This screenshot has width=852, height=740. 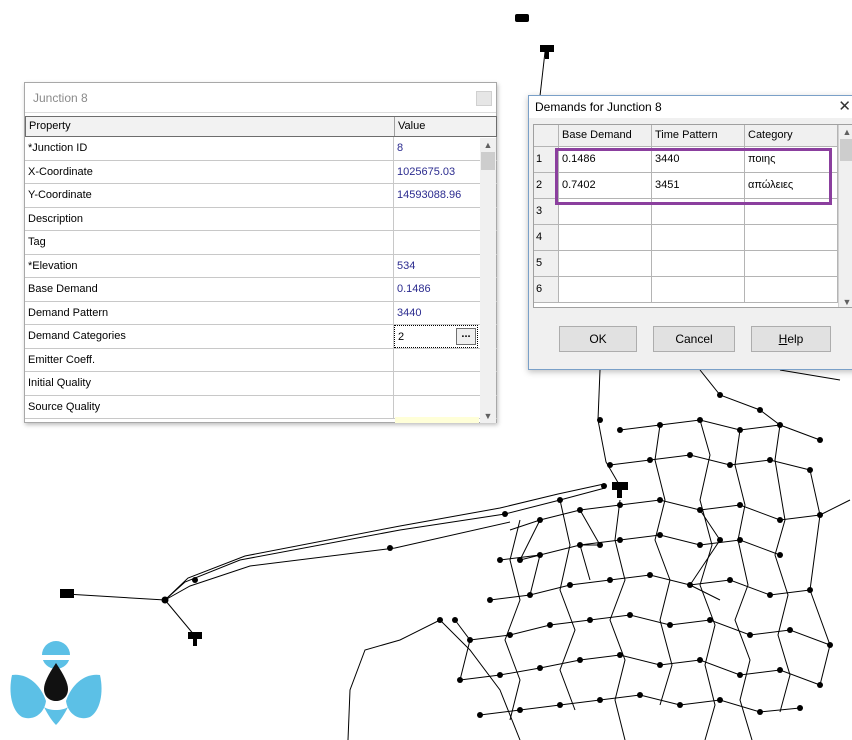 I want to click on row-number: 6, so click(x=546, y=289).